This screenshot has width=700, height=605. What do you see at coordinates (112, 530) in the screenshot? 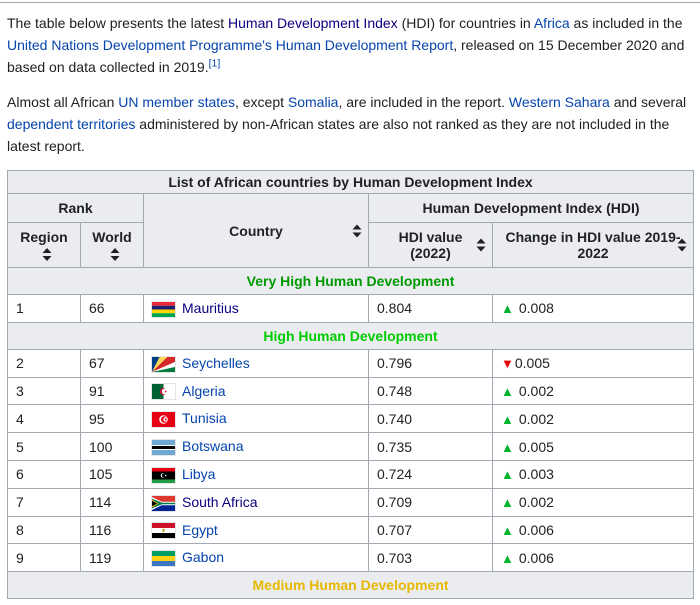
I see `world-rank-cell: 116` at bounding box center [112, 530].